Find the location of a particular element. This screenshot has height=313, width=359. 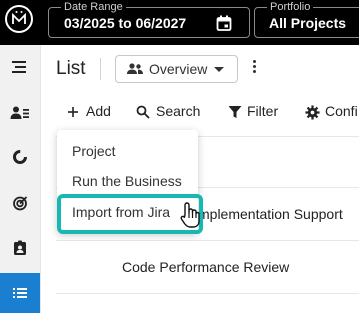

id-badge-icon is located at coordinates (20, 247).